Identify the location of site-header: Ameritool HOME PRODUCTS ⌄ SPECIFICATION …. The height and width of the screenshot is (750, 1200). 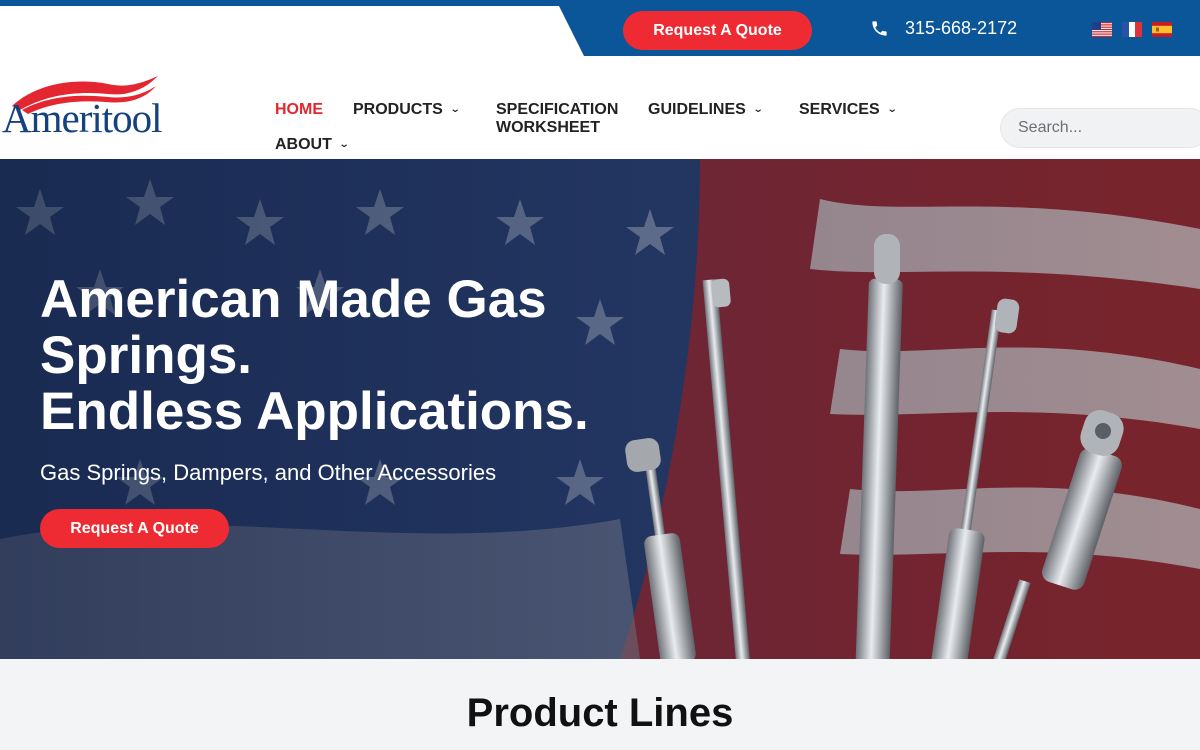
(600, 107).